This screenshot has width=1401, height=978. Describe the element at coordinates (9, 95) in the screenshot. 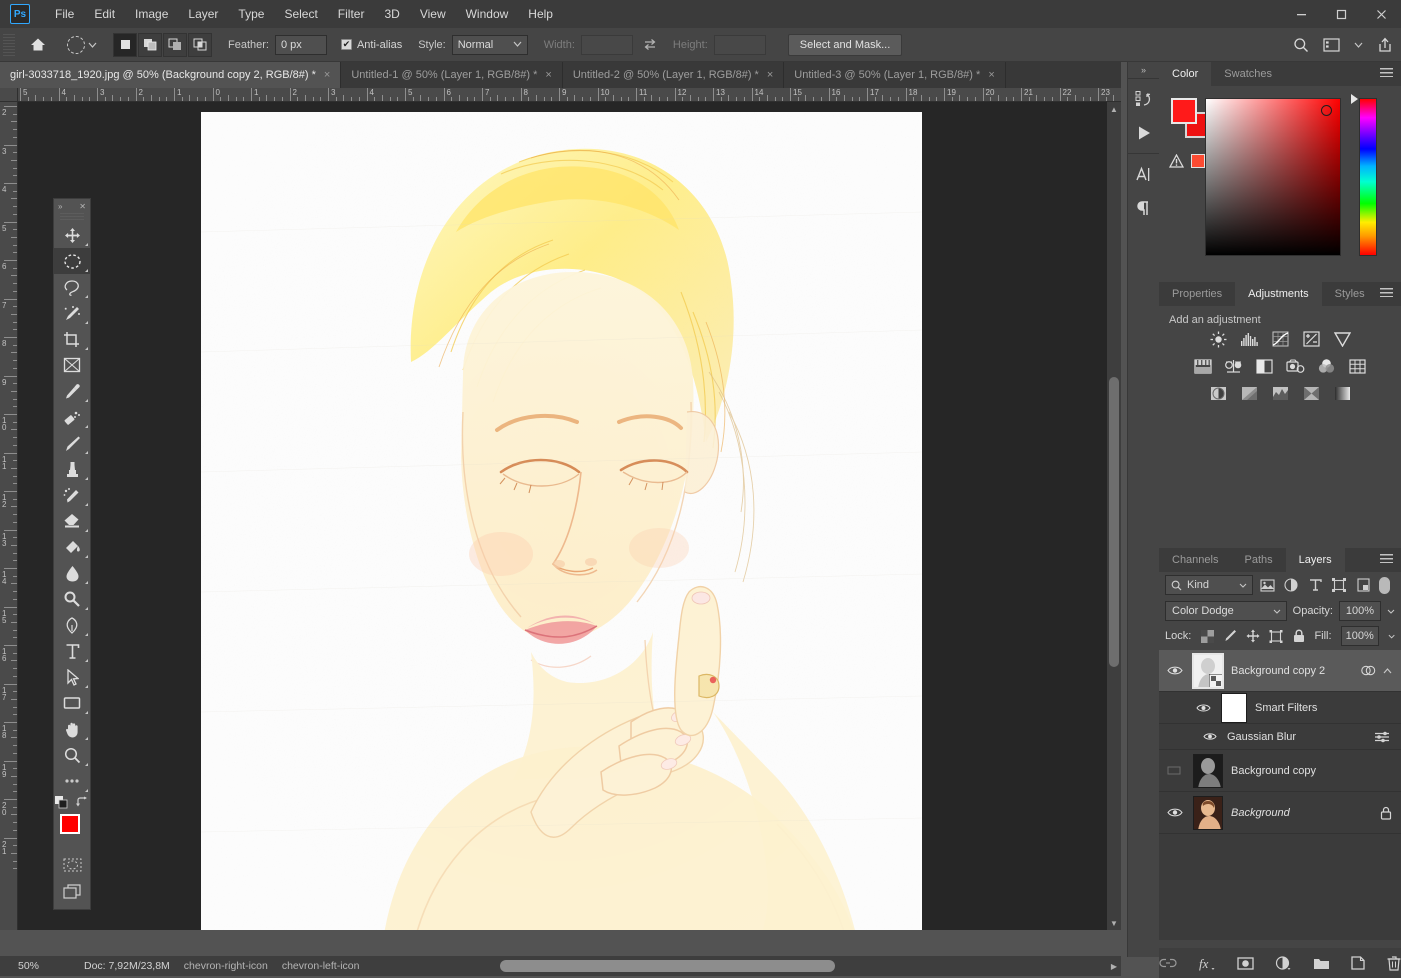

I see `ruler-corner` at that location.